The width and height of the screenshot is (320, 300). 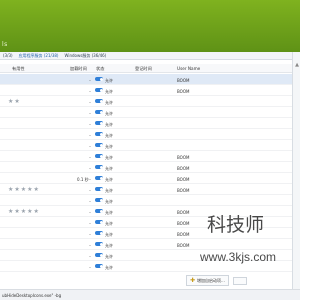 I want to click on add-icon: ✚, so click(x=193, y=280).